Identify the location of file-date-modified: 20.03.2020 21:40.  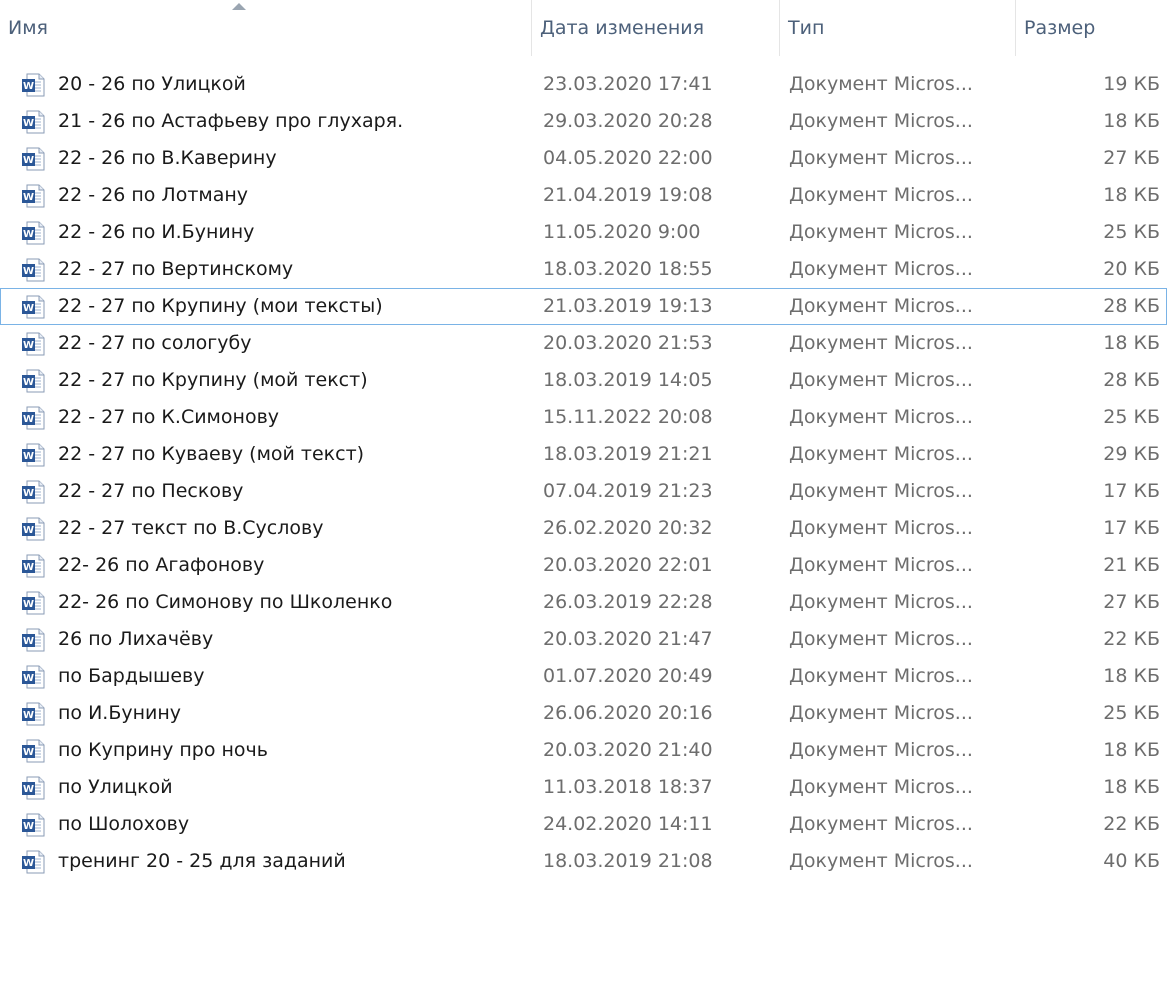
(628, 750).